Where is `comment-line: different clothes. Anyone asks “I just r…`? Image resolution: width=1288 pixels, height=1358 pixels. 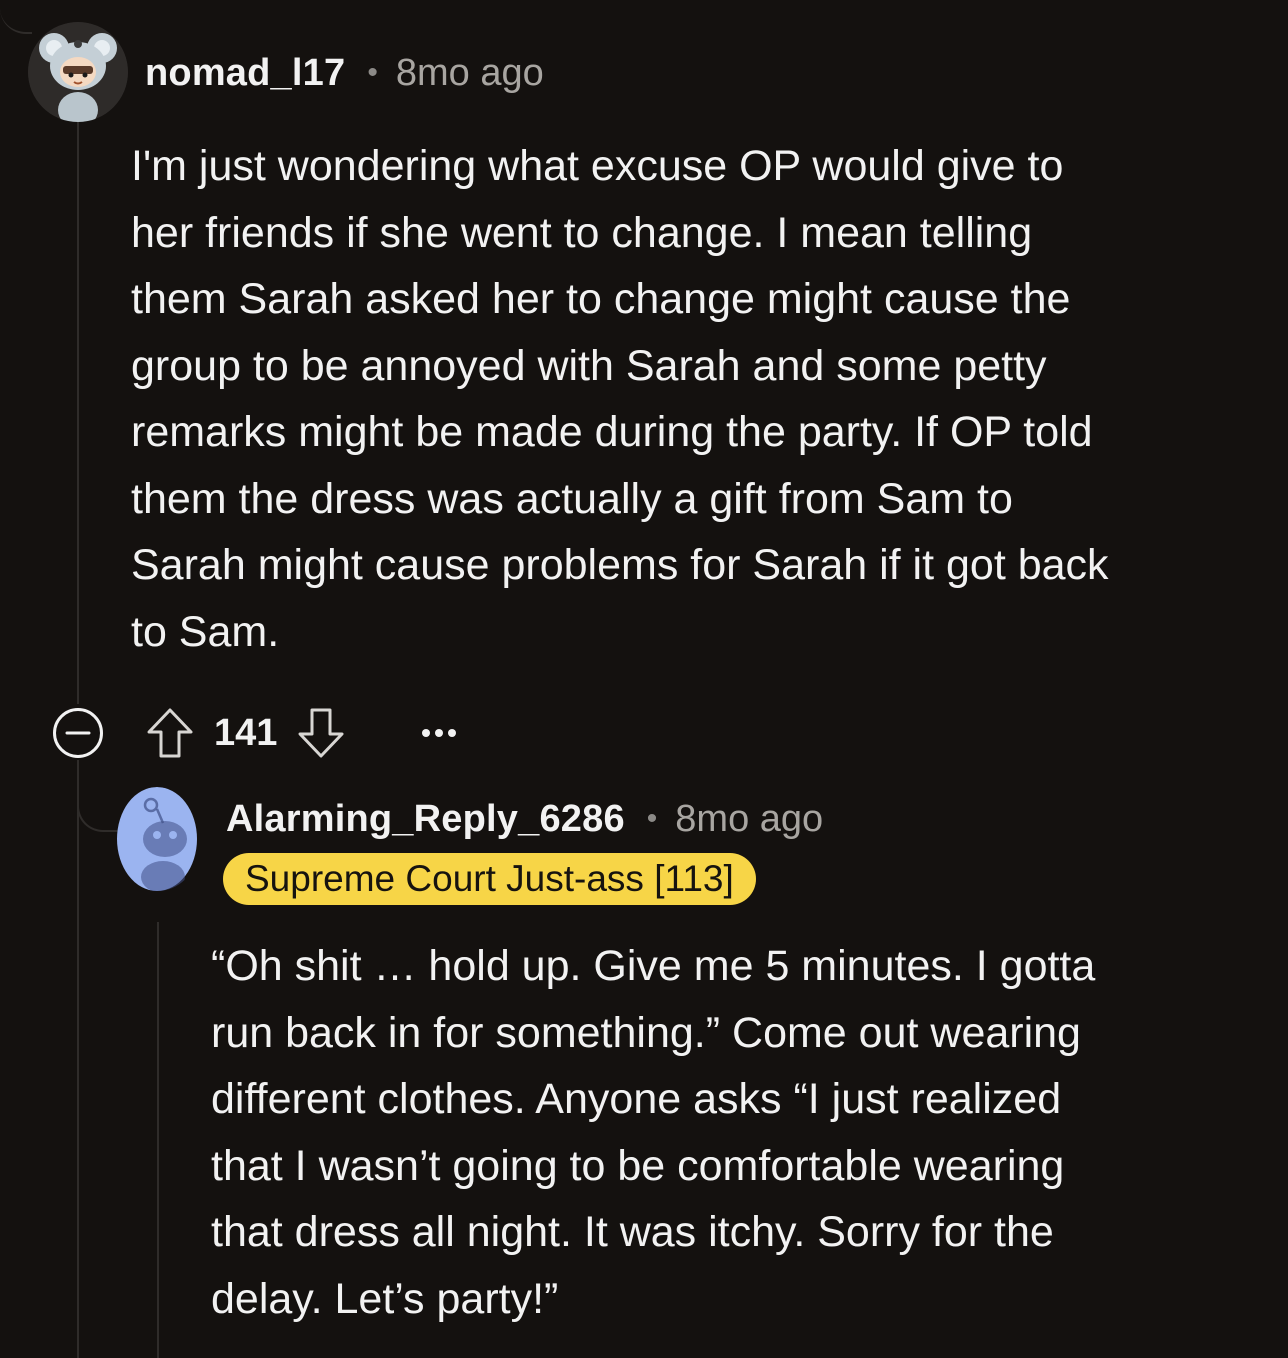 comment-line: different clothes. Anyone asks “I just r… is located at coordinates (636, 1099).